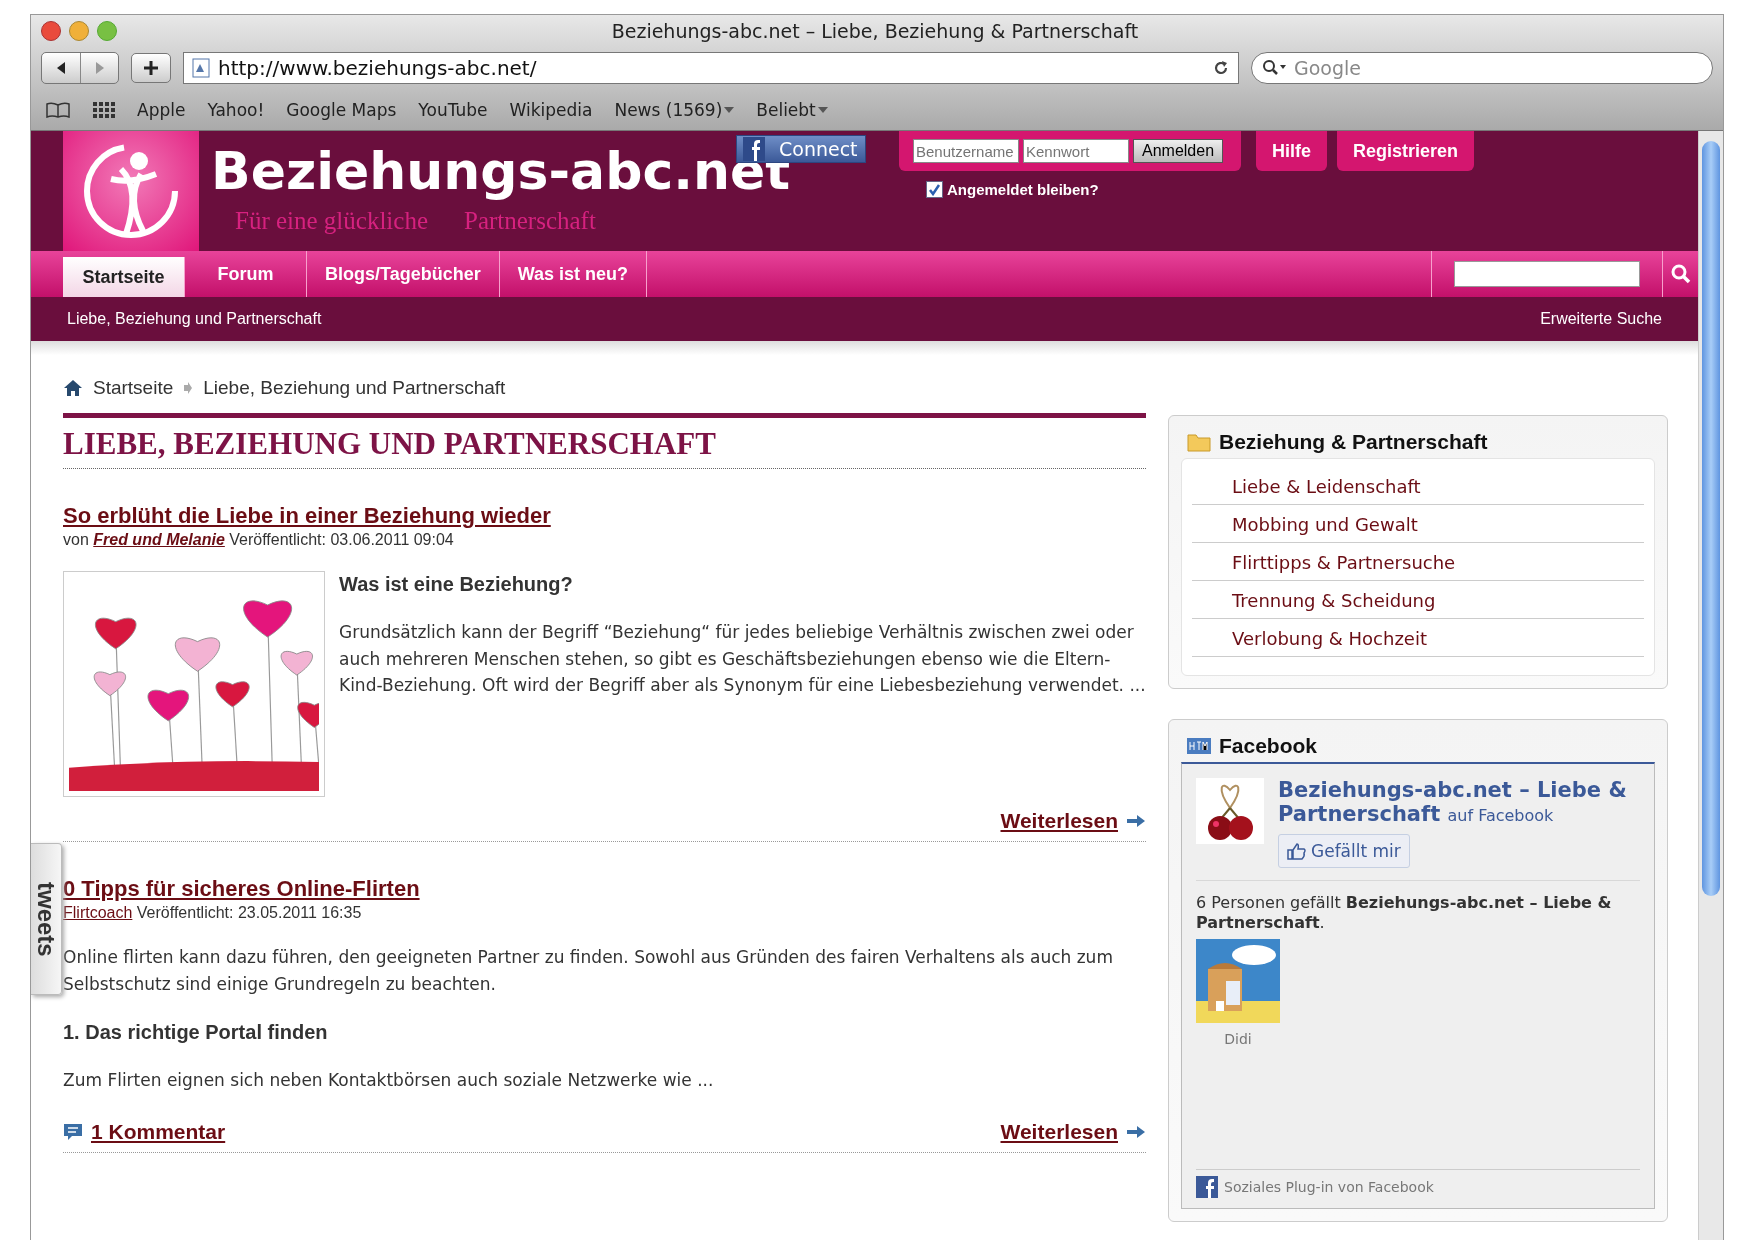 Image resolution: width=1754 pixels, height=1240 pixels. Describe the element at coordinates (124, 277) in the screenshot. I see `nav-tab: Startseite` at that location.